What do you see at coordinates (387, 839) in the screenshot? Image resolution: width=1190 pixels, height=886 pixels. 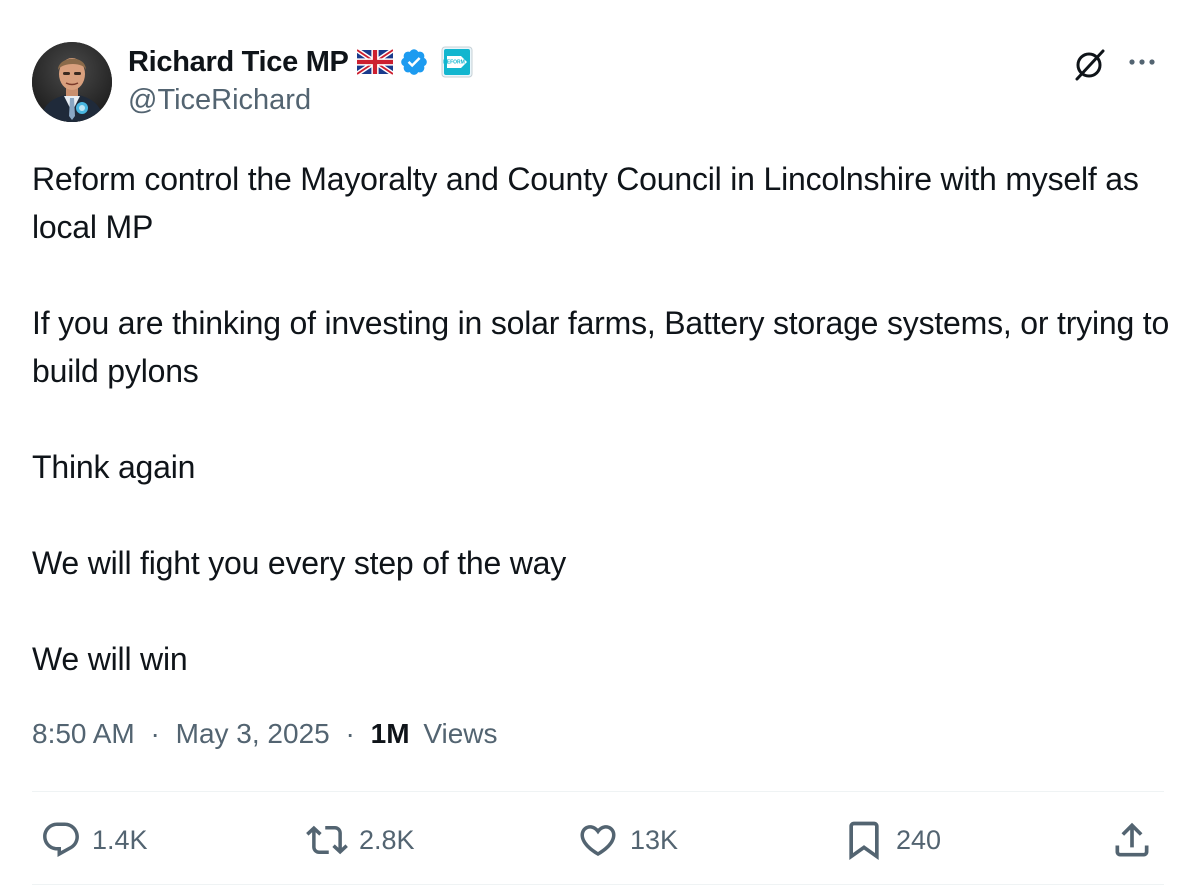 I see `repost-count: 2.8K` at bounding box center [387, 839].